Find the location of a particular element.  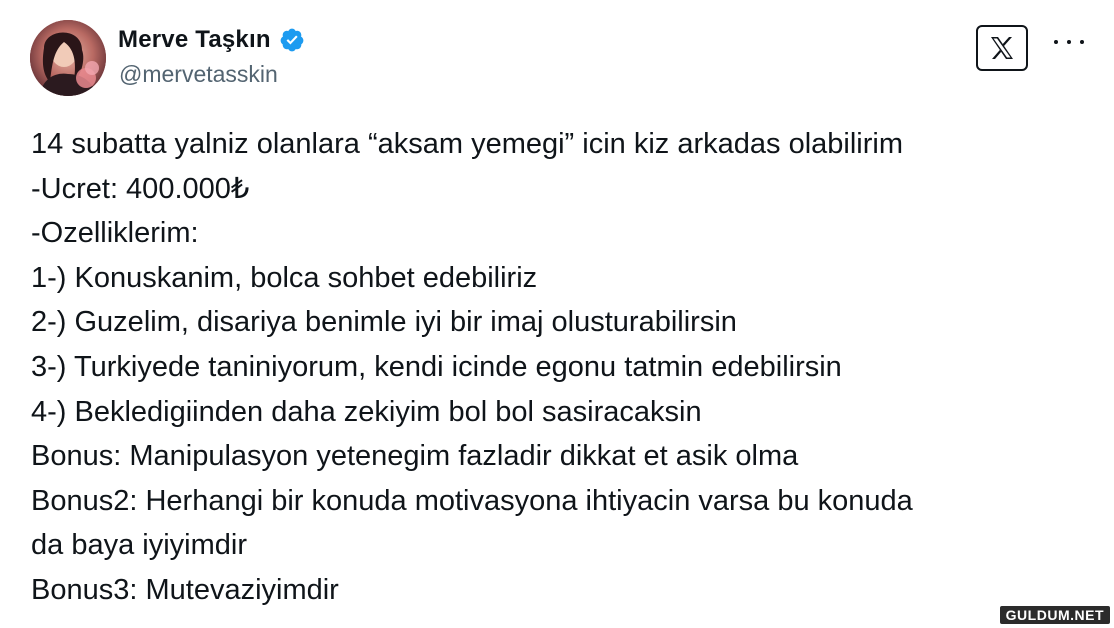

tweet-line: 1-) Konuskanim, bolca sohbet edebiliriz is located at coordinates (284, 277).